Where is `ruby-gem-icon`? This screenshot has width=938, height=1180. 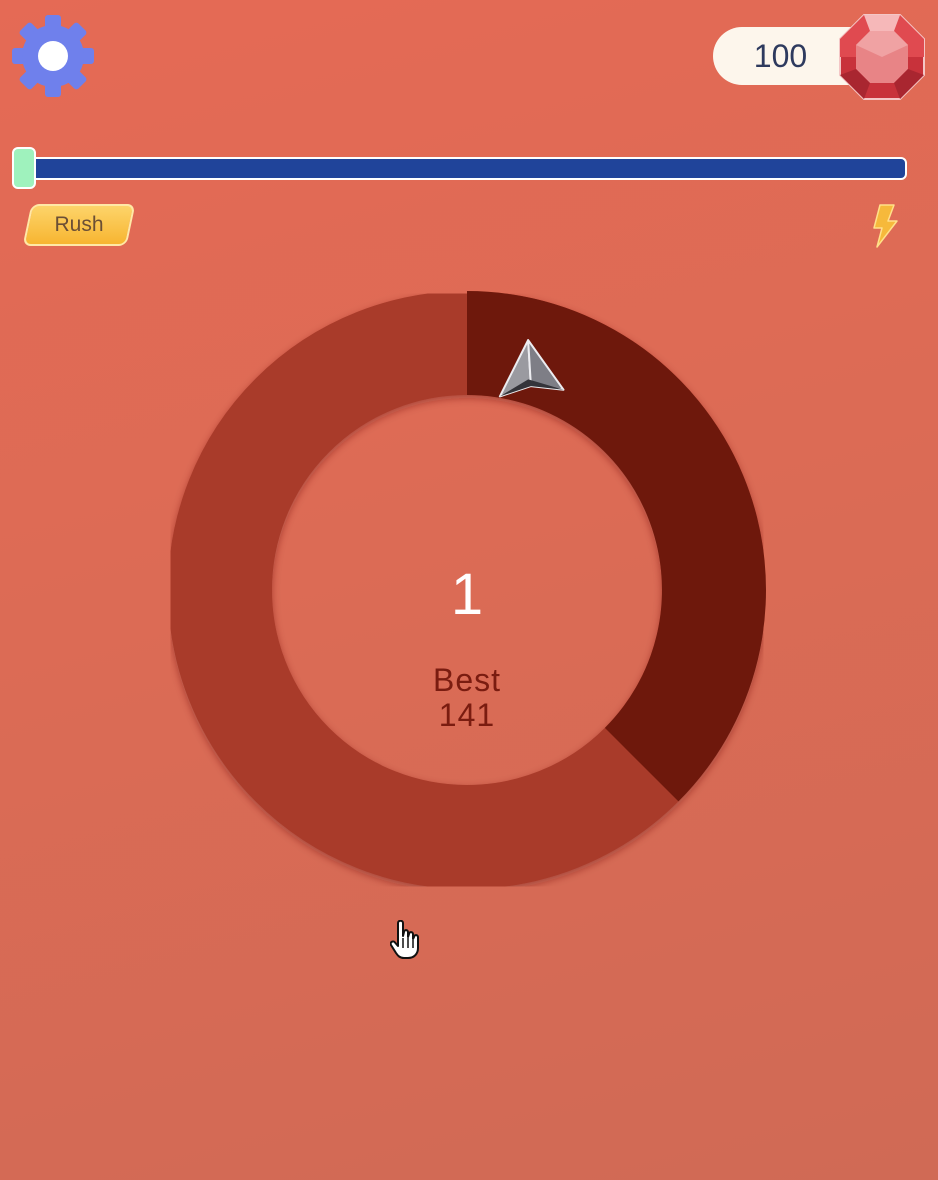 ruby-gem-icon is located at coordinates (882, 57).